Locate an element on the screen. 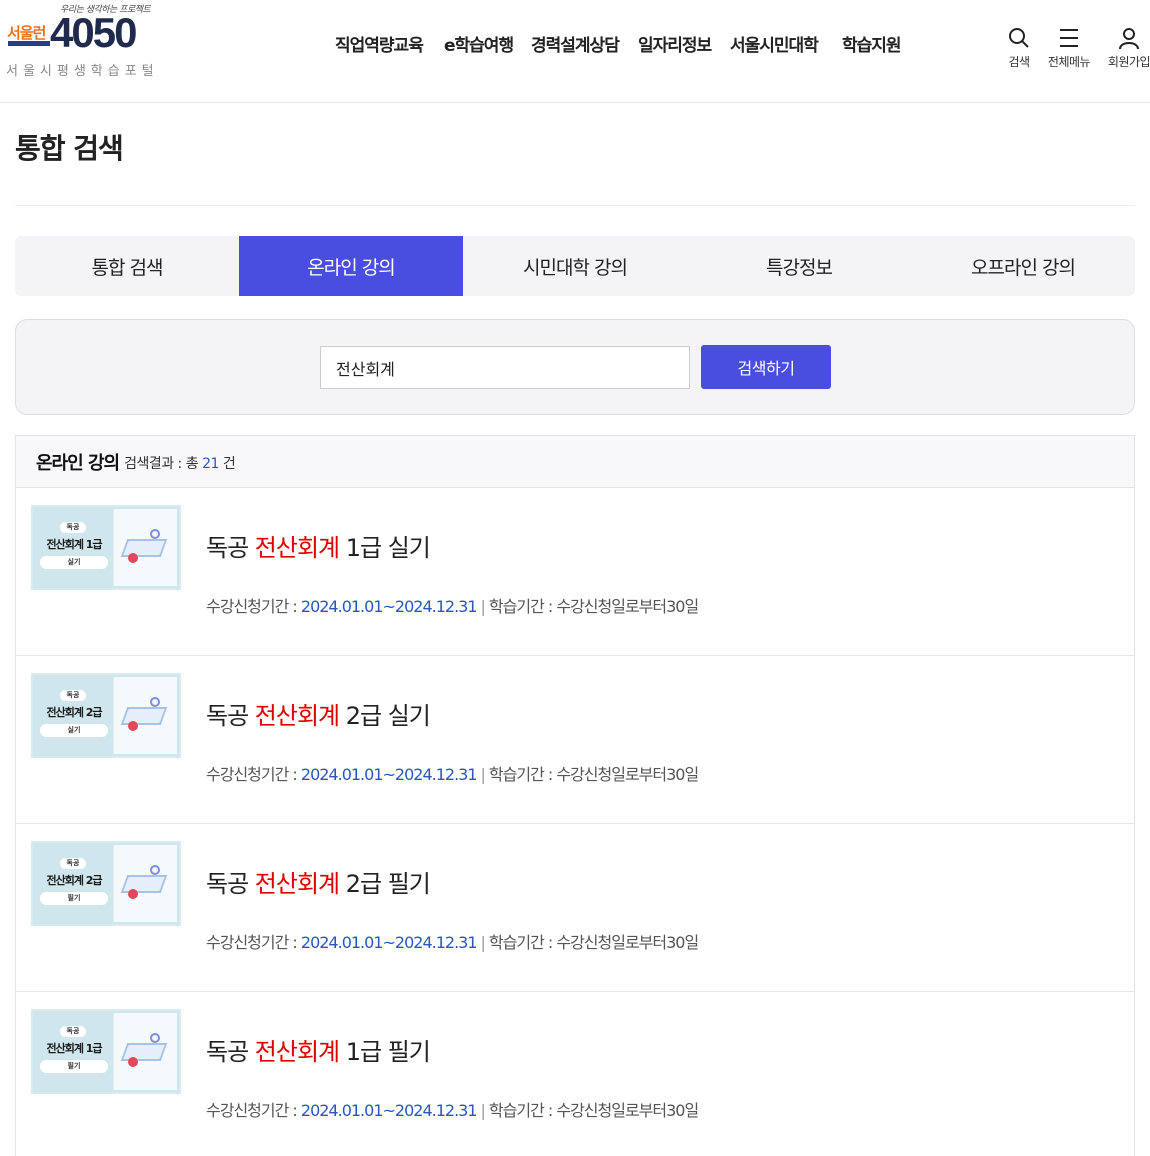  user-icon is located at coordinates (1129, 39).